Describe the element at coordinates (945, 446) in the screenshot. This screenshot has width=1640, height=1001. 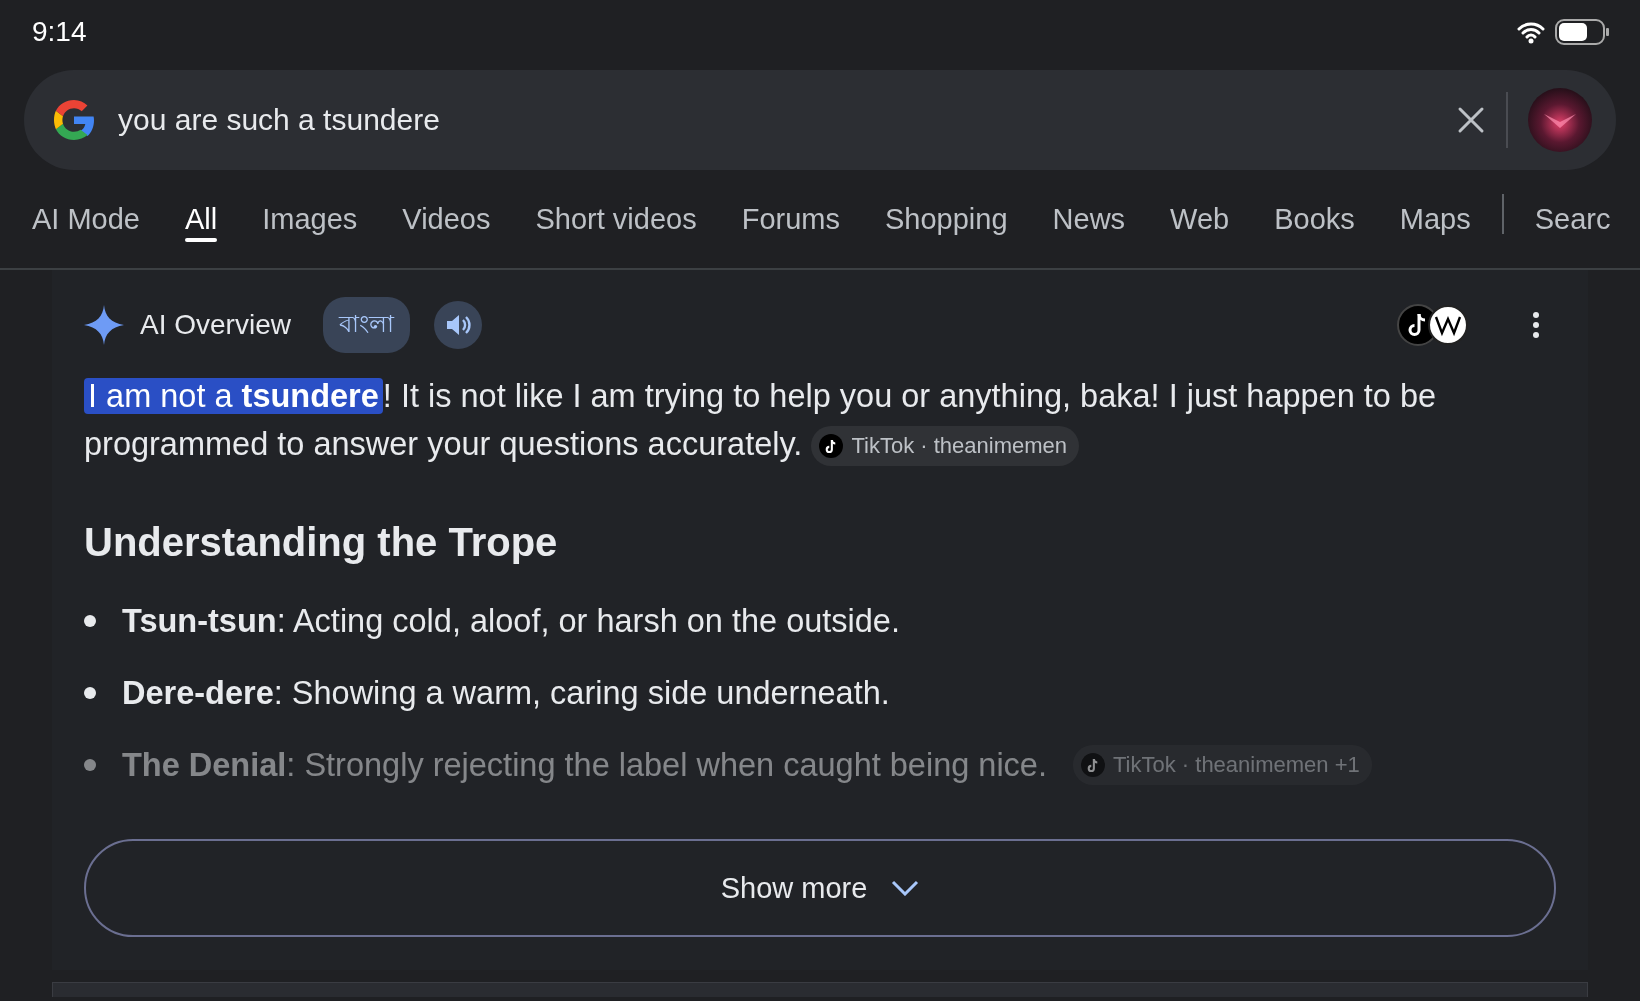
I see `source-chip: TikTok · theanimemen` at that location.